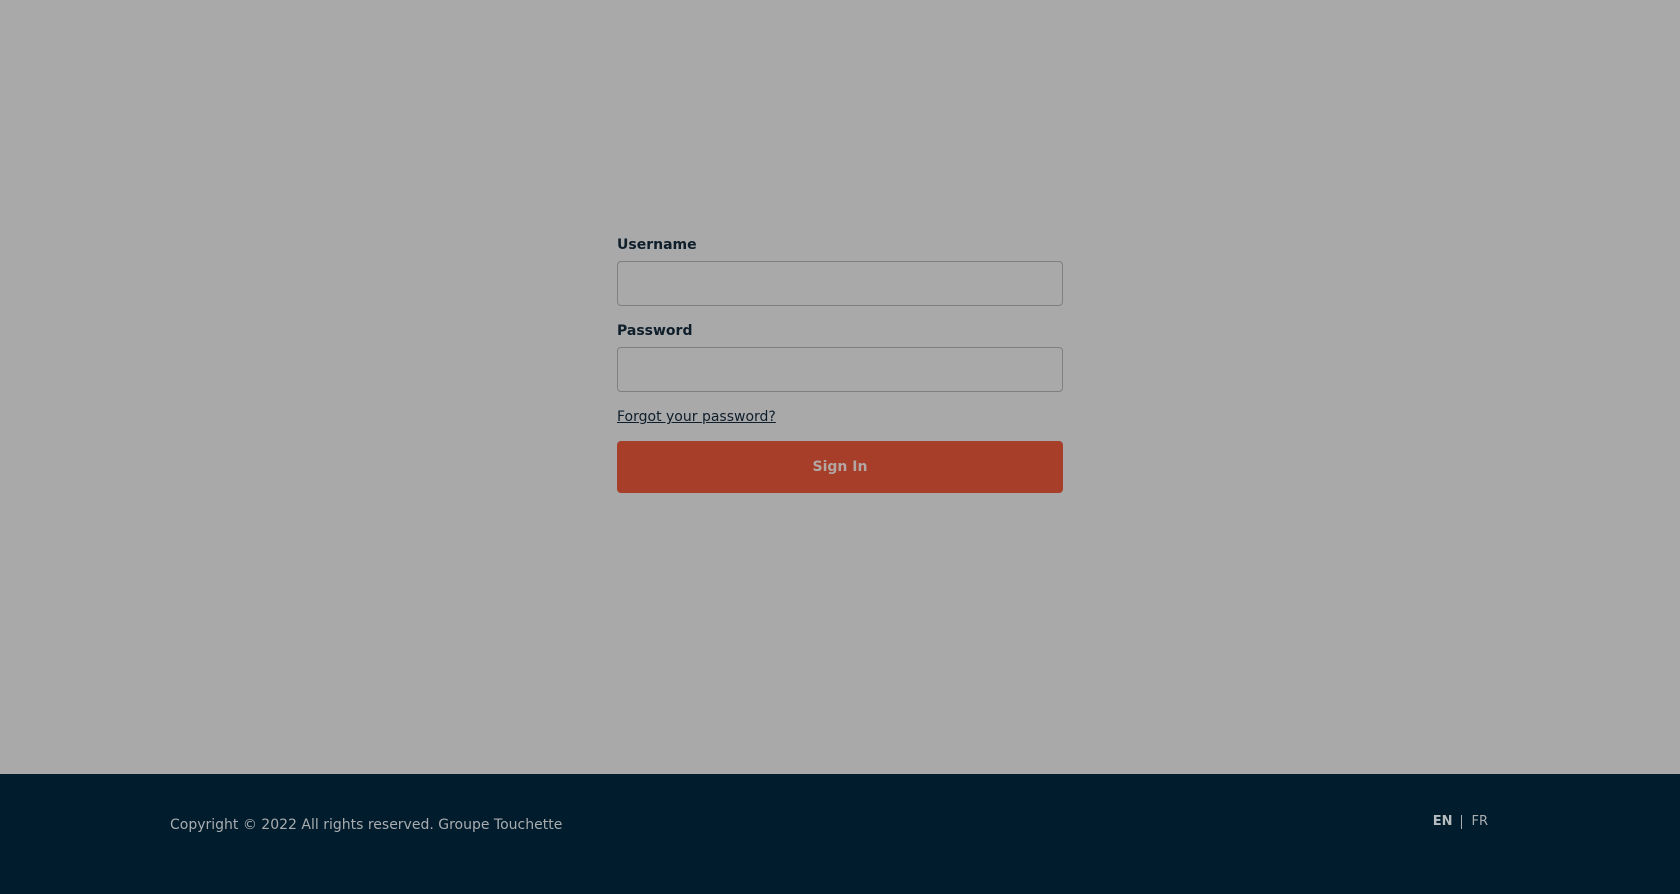 The image size is (1680, 894). I want to click on username-field-group: Username, so click(840, 271).